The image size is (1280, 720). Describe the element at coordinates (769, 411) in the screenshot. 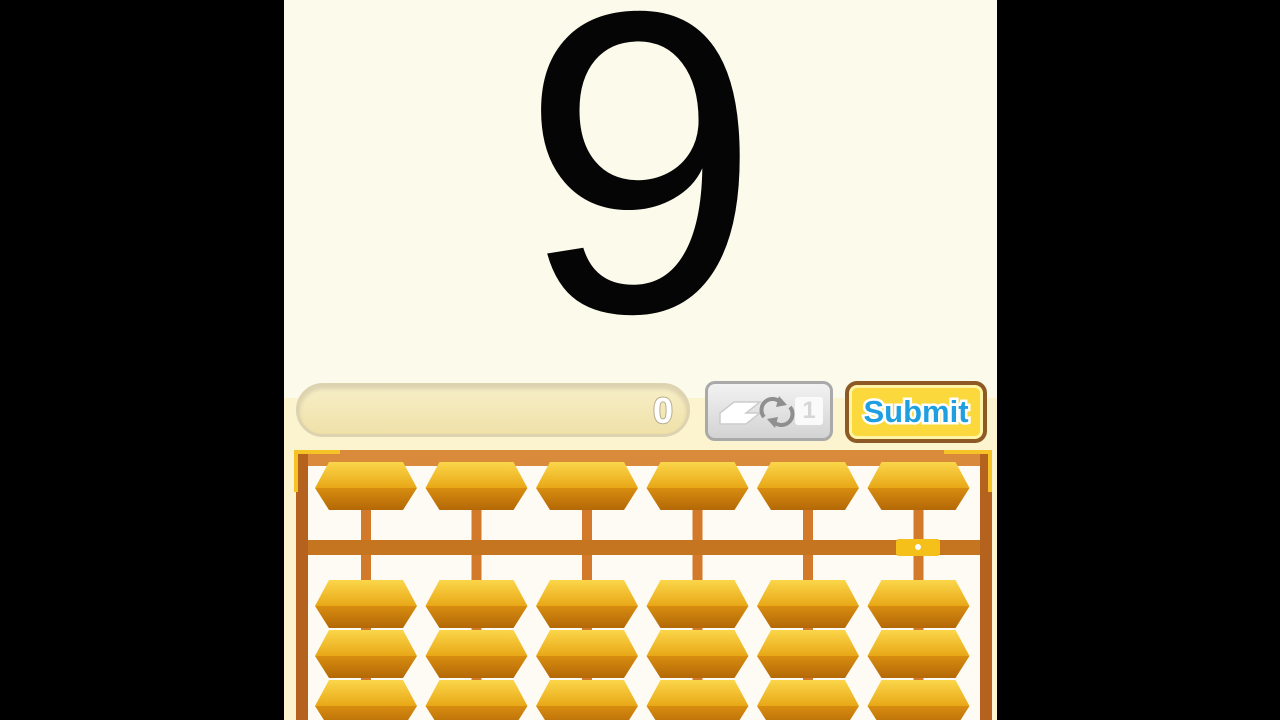

I see `reset-button: 1` at that location.